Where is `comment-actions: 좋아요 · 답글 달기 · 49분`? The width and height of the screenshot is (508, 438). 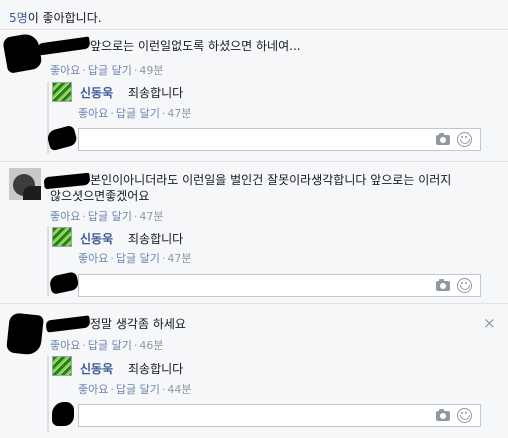
comment-actions: 좋아요 · 답글 달기 · 49분 is located at coordinates (107, 70).